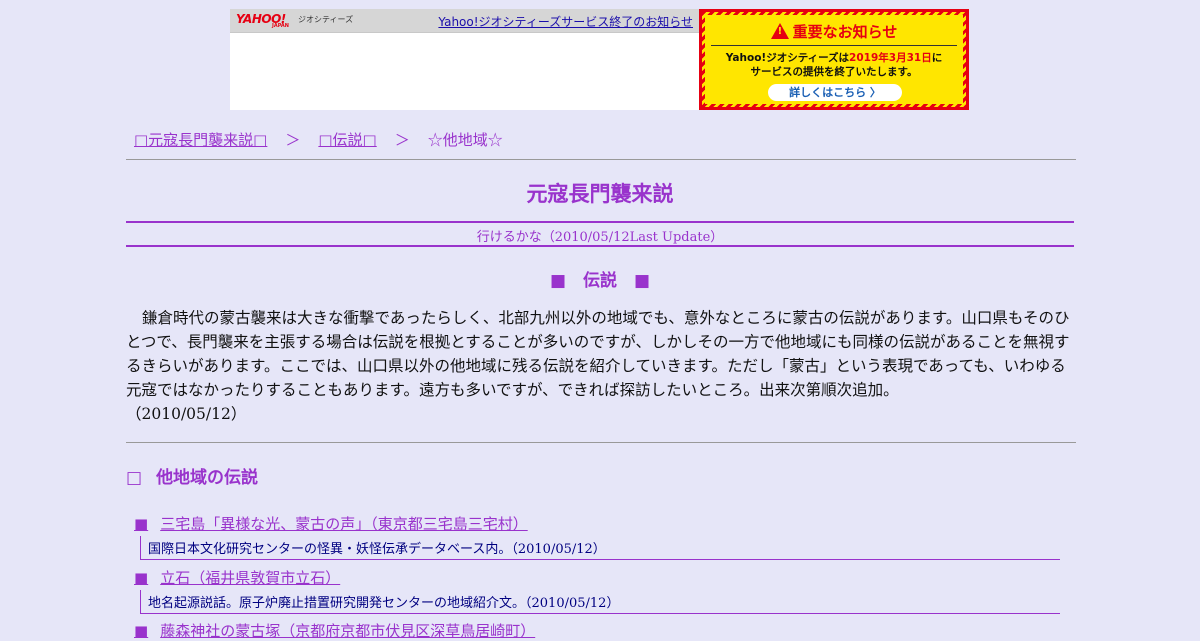 This screenshot has height=641, width=1200. I want to click on entry-link-tateishi: ■ 立石（福井県敦賀市立石）, so click(237, 577).